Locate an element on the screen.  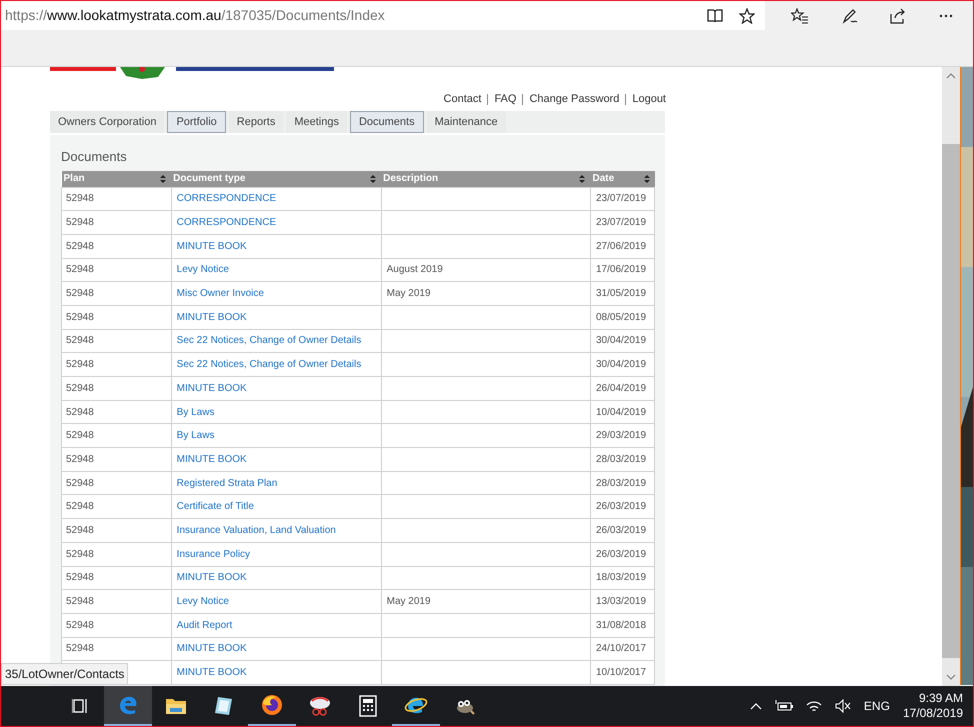
column-header: Document type is located at coordinates (276, 179).